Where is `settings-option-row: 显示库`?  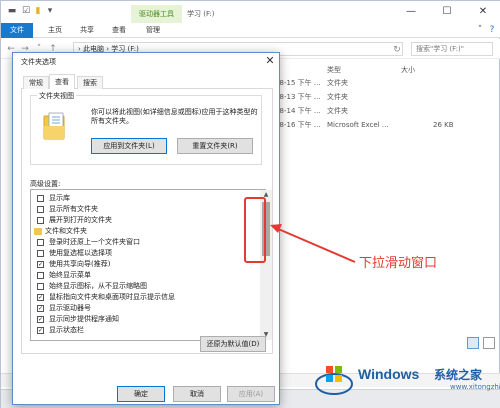
settings-option-row: 显示库 is located at coordinates (131, 198).